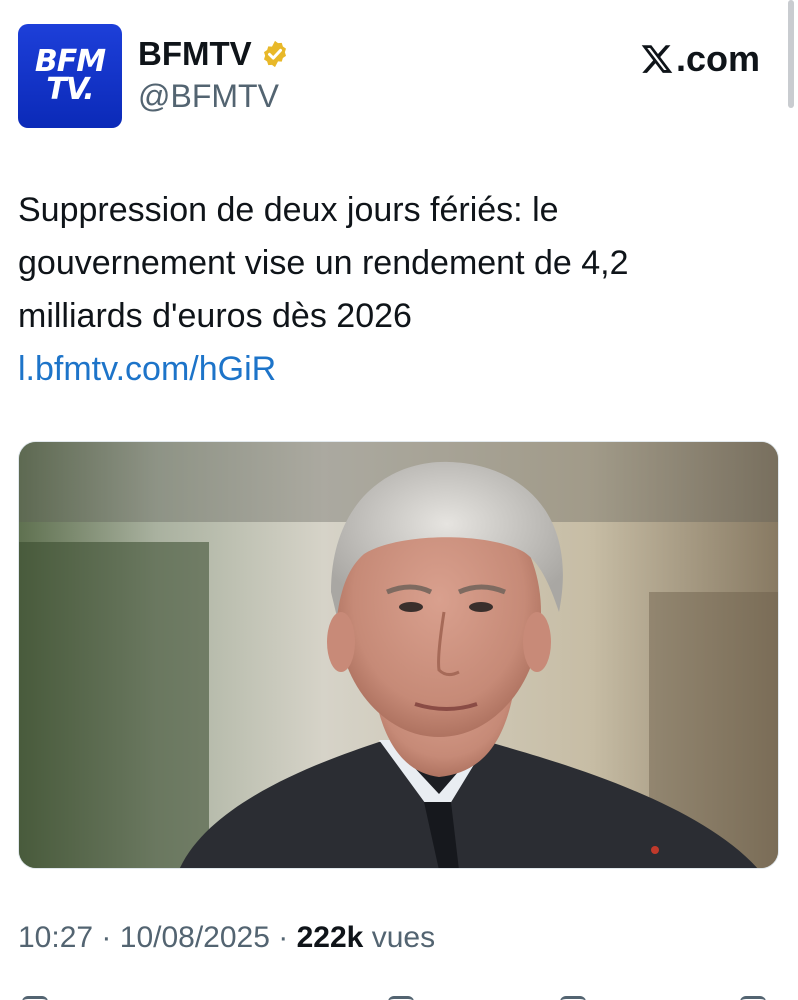  Describe the element at coordinates (195, 937) in the screenshot. I see `tweet-date: 10/08/2025` at that location.